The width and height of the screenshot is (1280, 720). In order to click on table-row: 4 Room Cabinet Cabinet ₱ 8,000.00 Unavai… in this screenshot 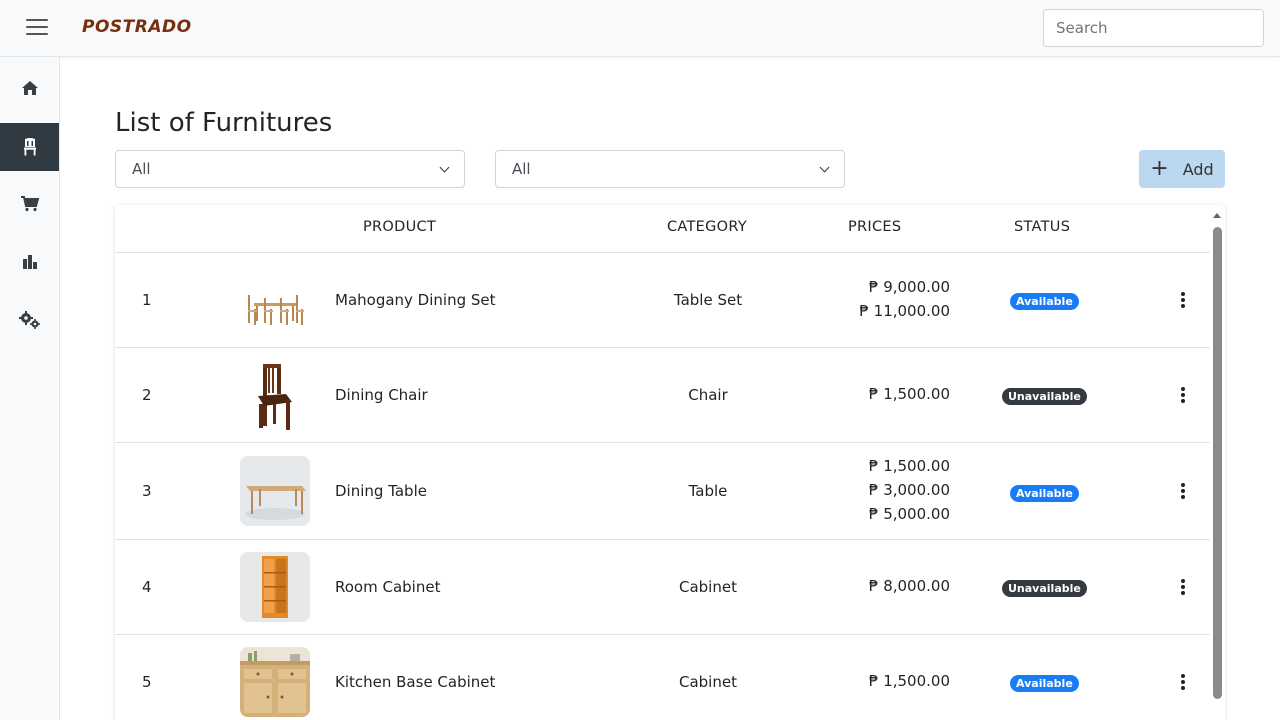, I will do `click(662, 587)`.